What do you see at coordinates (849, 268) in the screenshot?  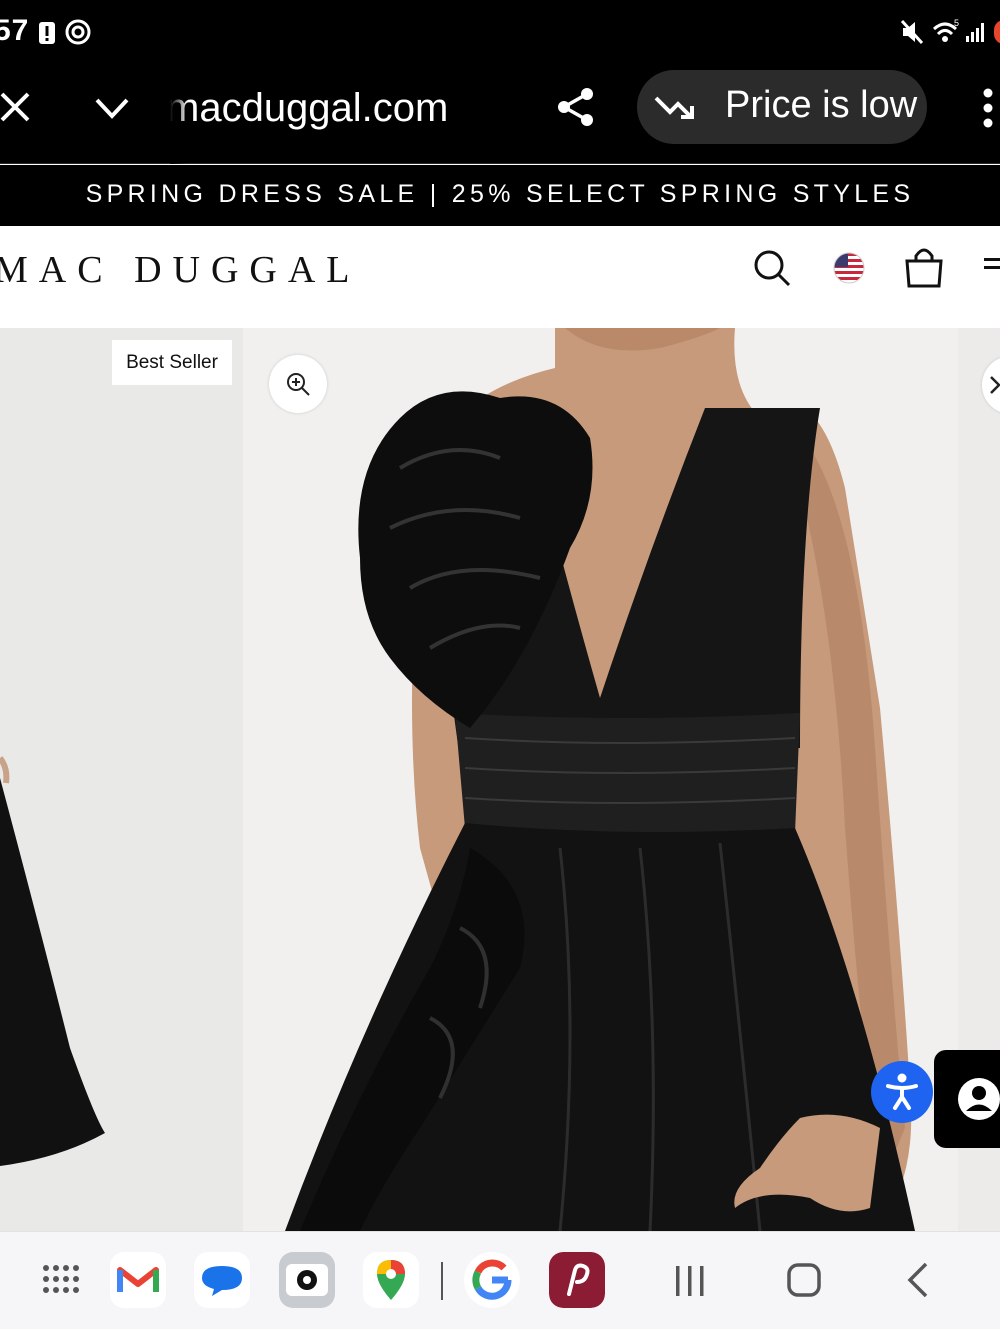 I see `us-flag-icon` at bounding box center [849, 268].